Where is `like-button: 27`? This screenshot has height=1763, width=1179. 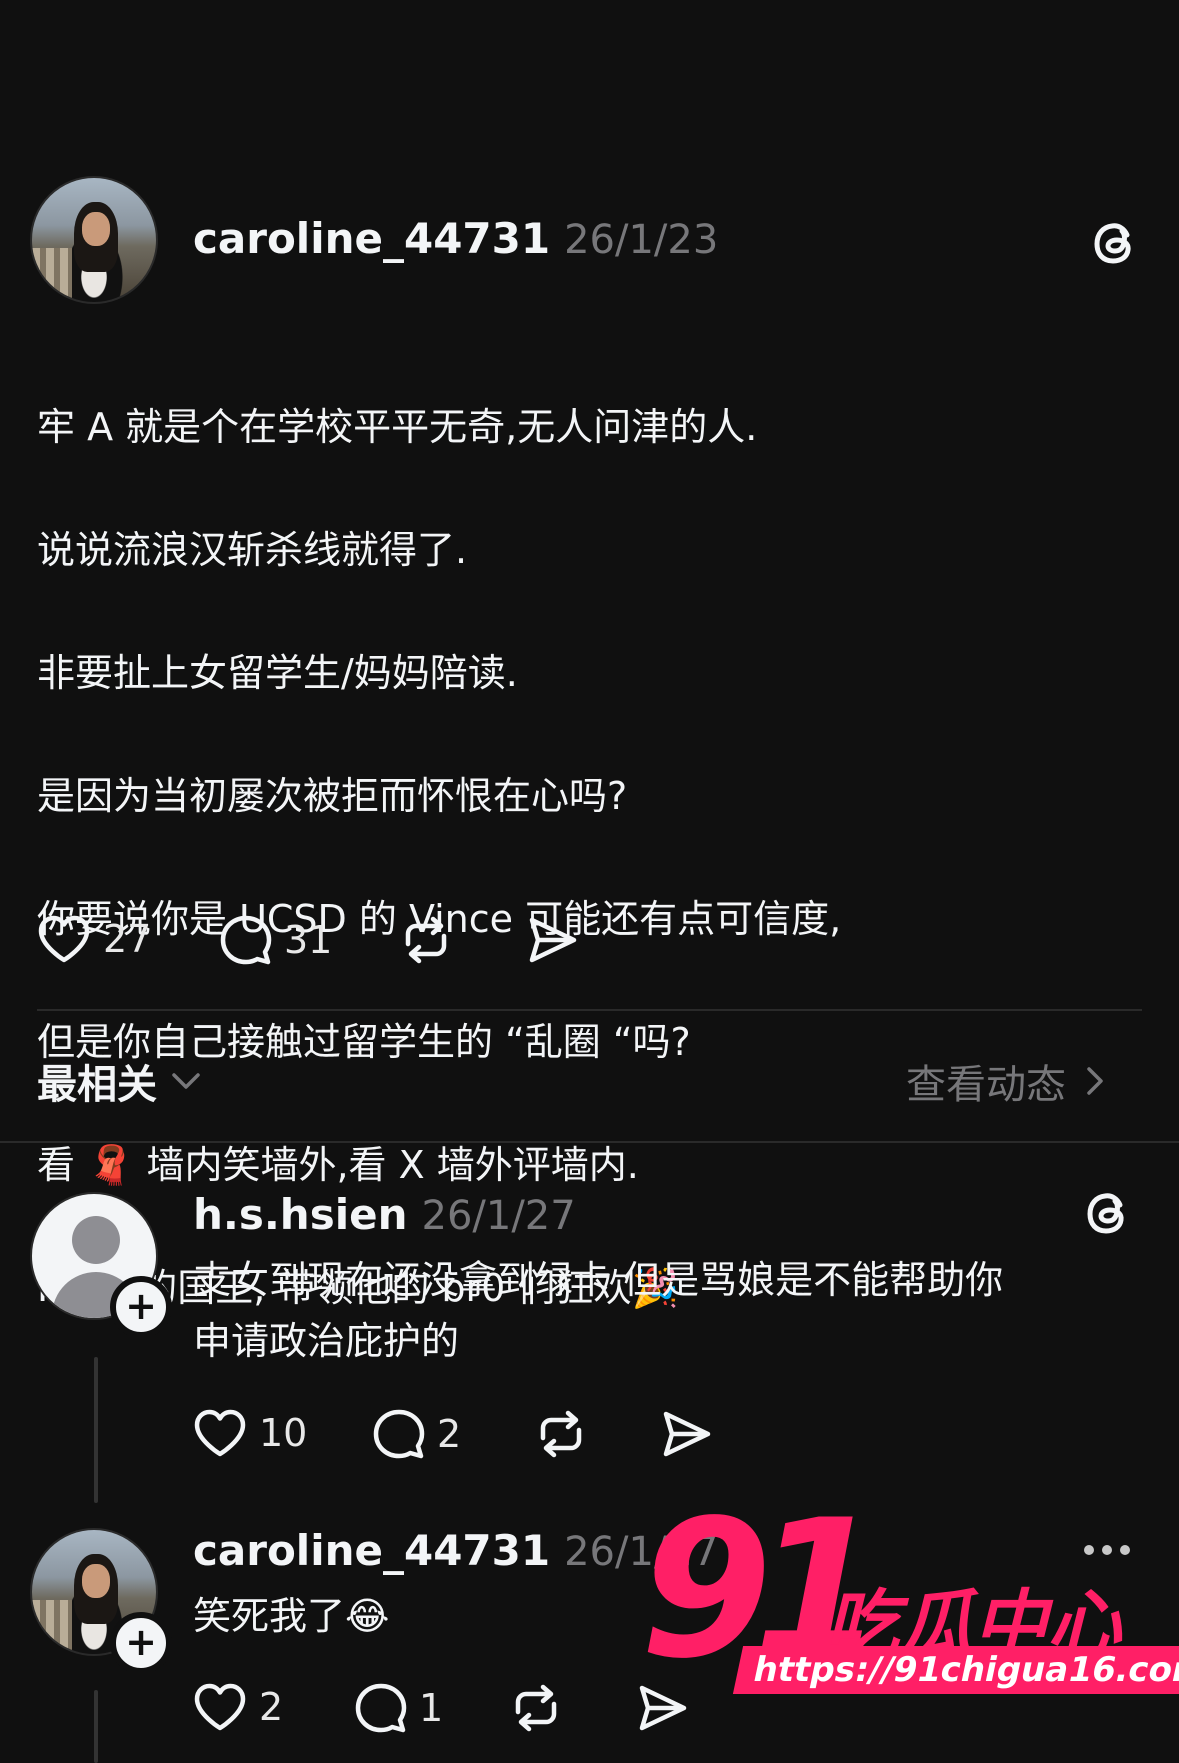
like-button: 27 is located at coordinates (94, 939).